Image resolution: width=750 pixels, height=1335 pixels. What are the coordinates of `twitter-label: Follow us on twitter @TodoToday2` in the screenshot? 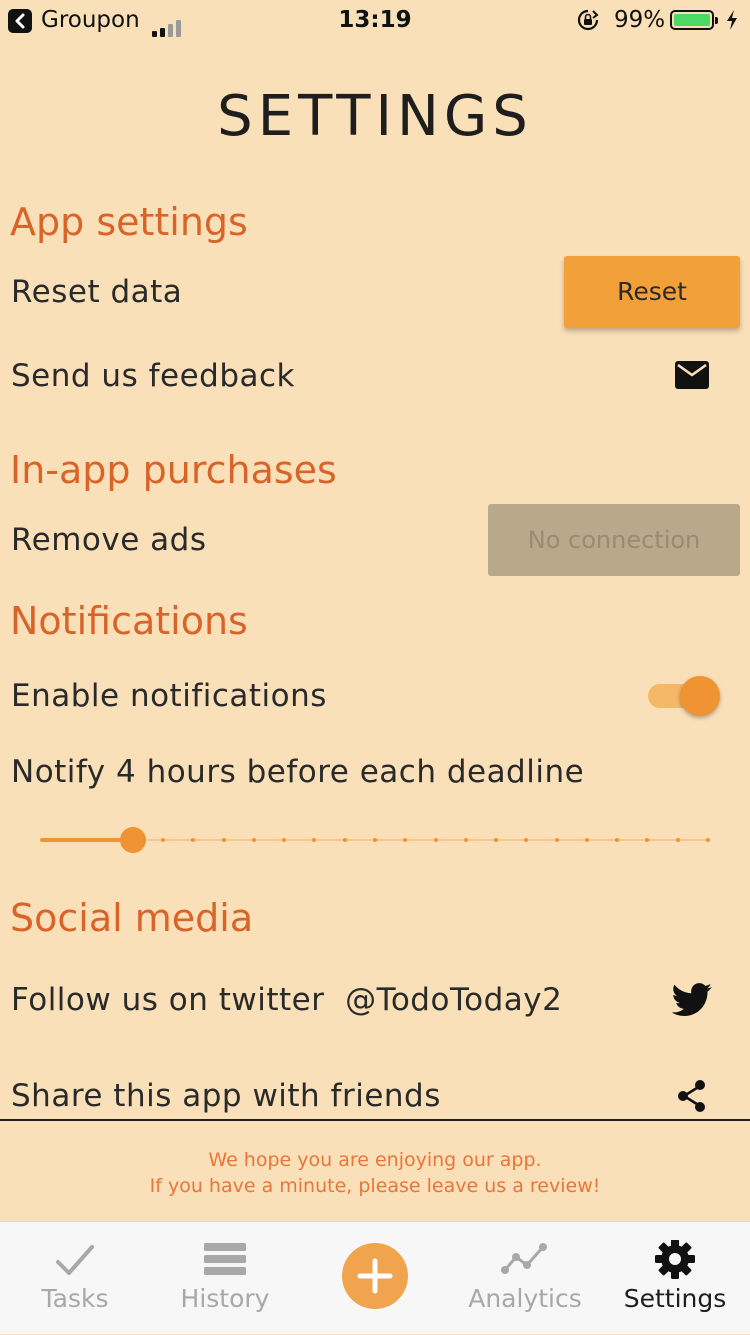 It's located at (286, 1000).